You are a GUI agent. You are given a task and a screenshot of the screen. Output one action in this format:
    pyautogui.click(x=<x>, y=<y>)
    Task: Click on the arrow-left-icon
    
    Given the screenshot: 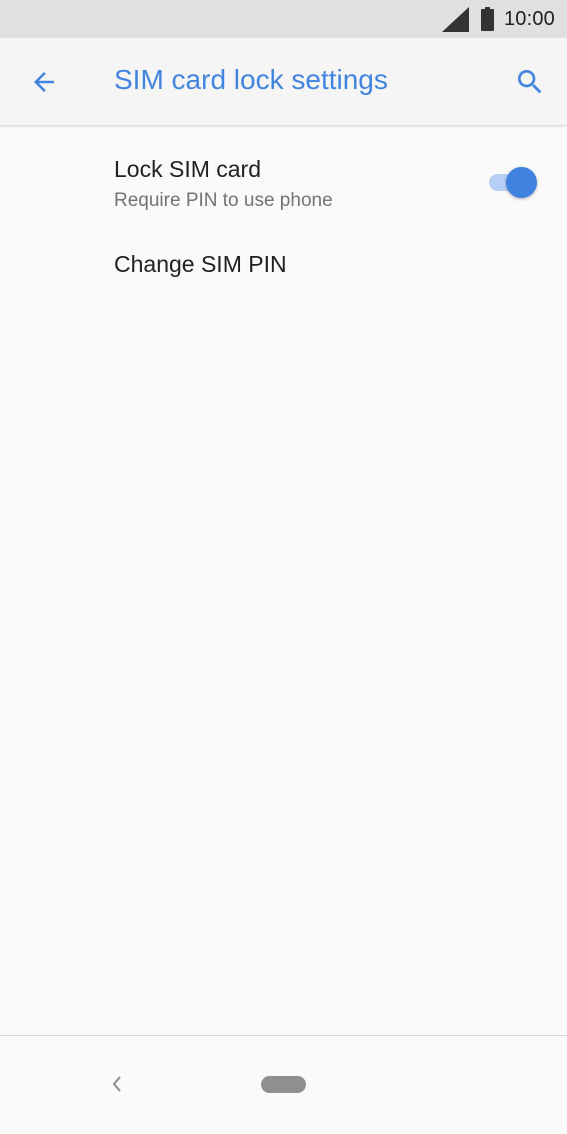 What is the action you would take?
    pyautogui.click(x=44, y=82)
    